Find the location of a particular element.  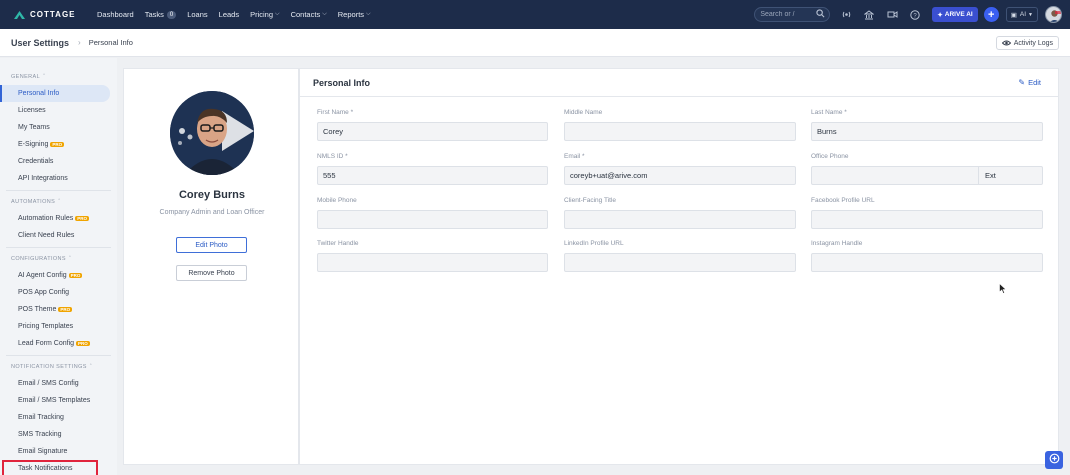

broadcast-icon is located at coordinates (846, 15).